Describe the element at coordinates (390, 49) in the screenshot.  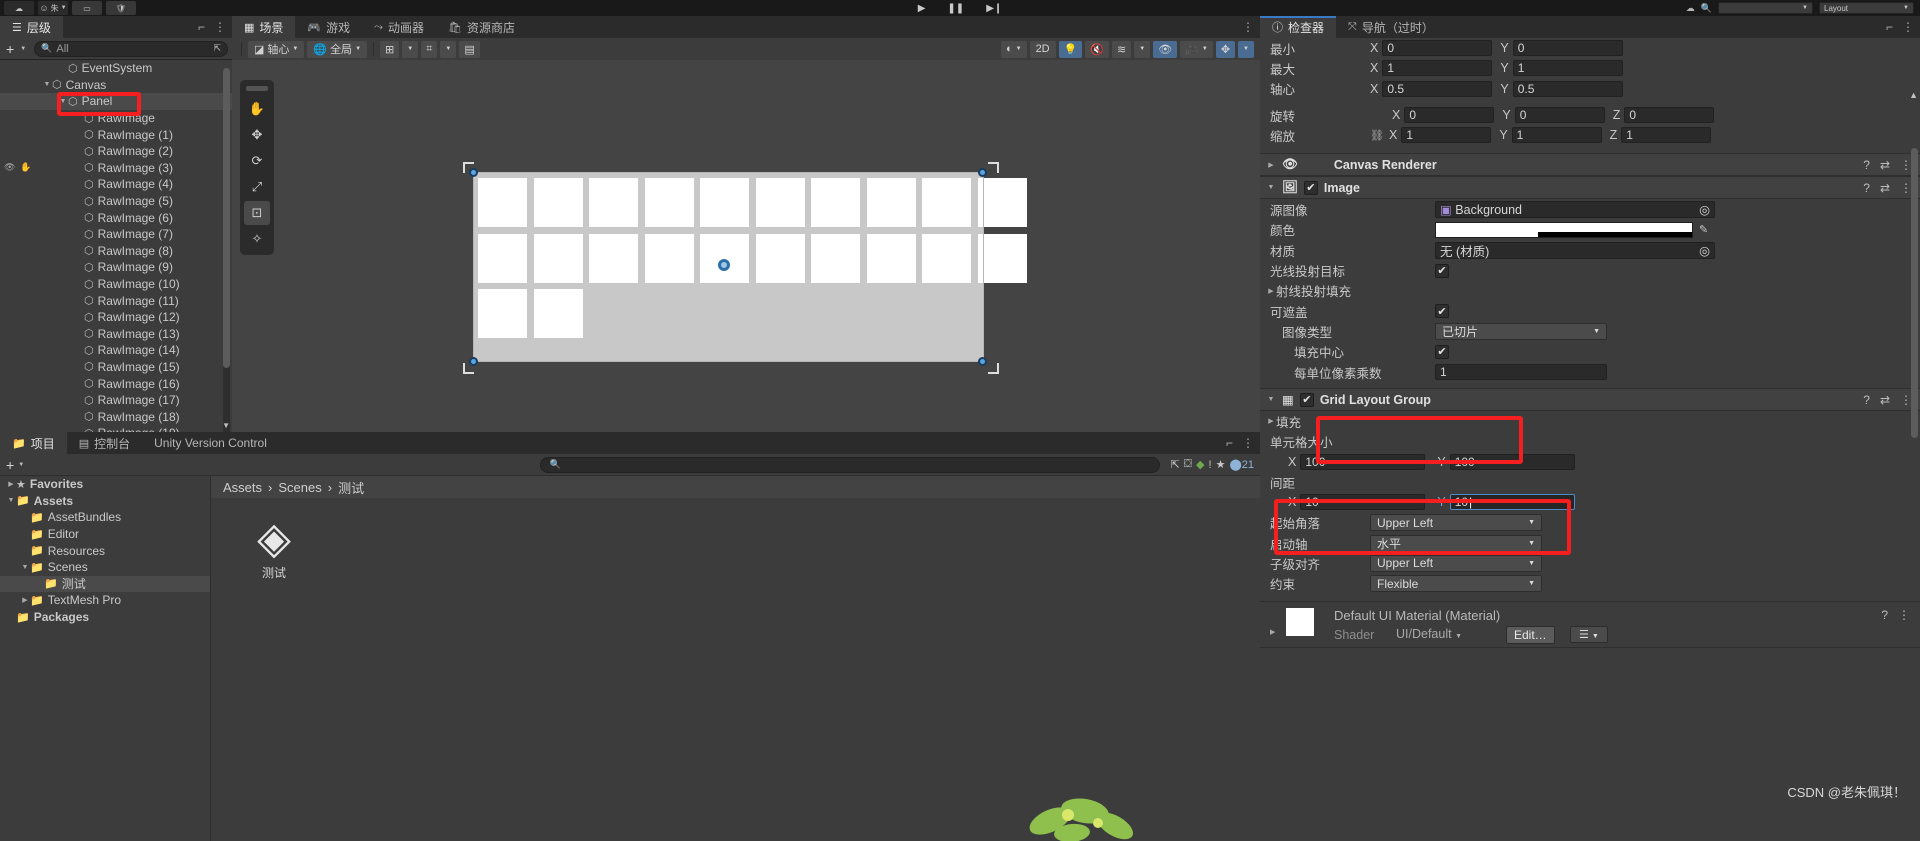
I see `grid-snap-icon: ⊞` at that location.